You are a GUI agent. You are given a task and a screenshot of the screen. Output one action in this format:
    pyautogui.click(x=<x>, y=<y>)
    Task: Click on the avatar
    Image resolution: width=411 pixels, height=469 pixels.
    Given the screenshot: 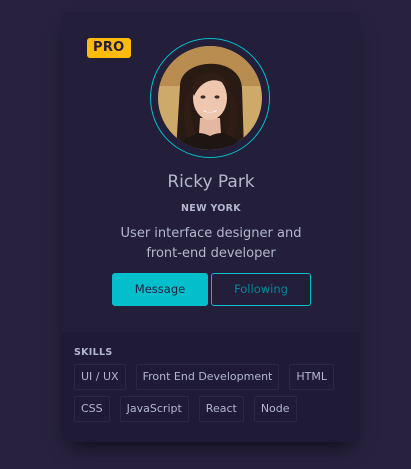 What is the action you would take?
    pyautogui.click(x=210, y=98)
    